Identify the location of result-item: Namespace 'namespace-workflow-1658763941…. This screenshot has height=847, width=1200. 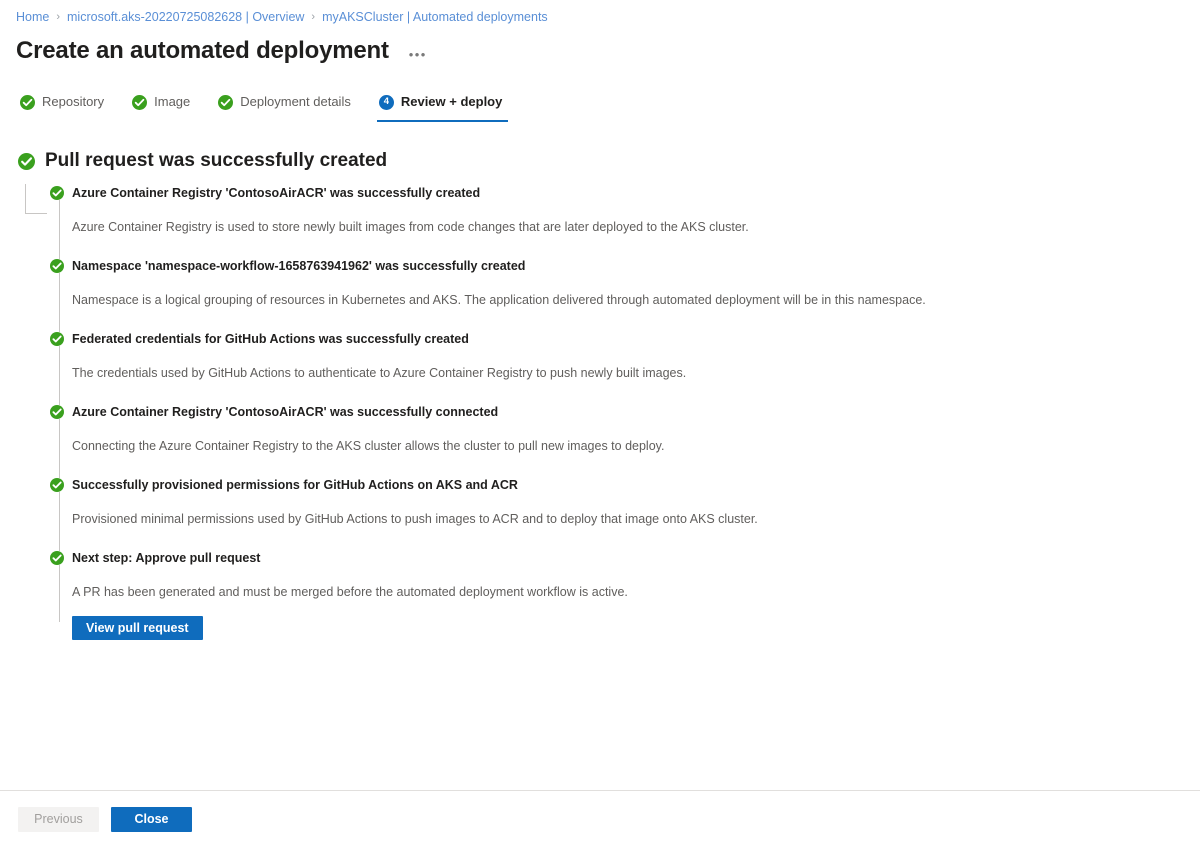
(625, 293).